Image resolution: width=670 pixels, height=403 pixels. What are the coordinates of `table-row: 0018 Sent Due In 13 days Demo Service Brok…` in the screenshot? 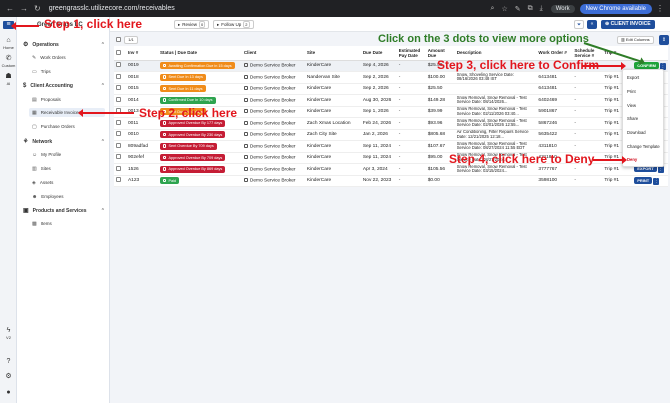 It's located at (391, 77).